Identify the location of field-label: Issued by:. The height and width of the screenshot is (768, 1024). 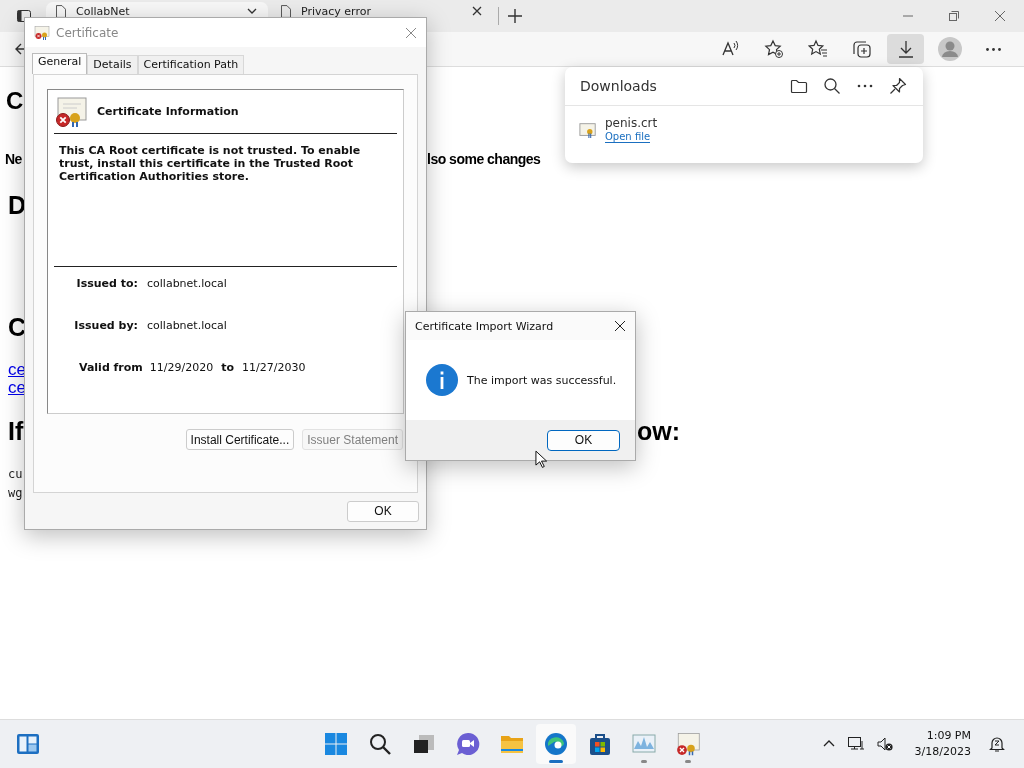
(105, 325).